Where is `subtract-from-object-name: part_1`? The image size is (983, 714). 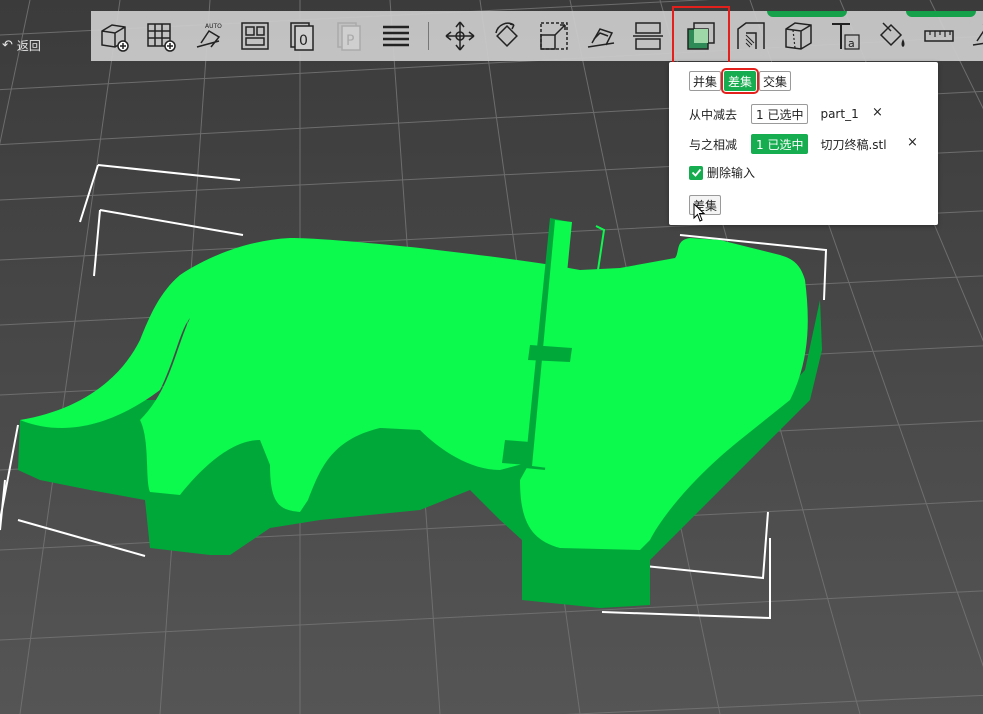
subtract-from-object-name: part_1 is located at coordinates (839, 114).